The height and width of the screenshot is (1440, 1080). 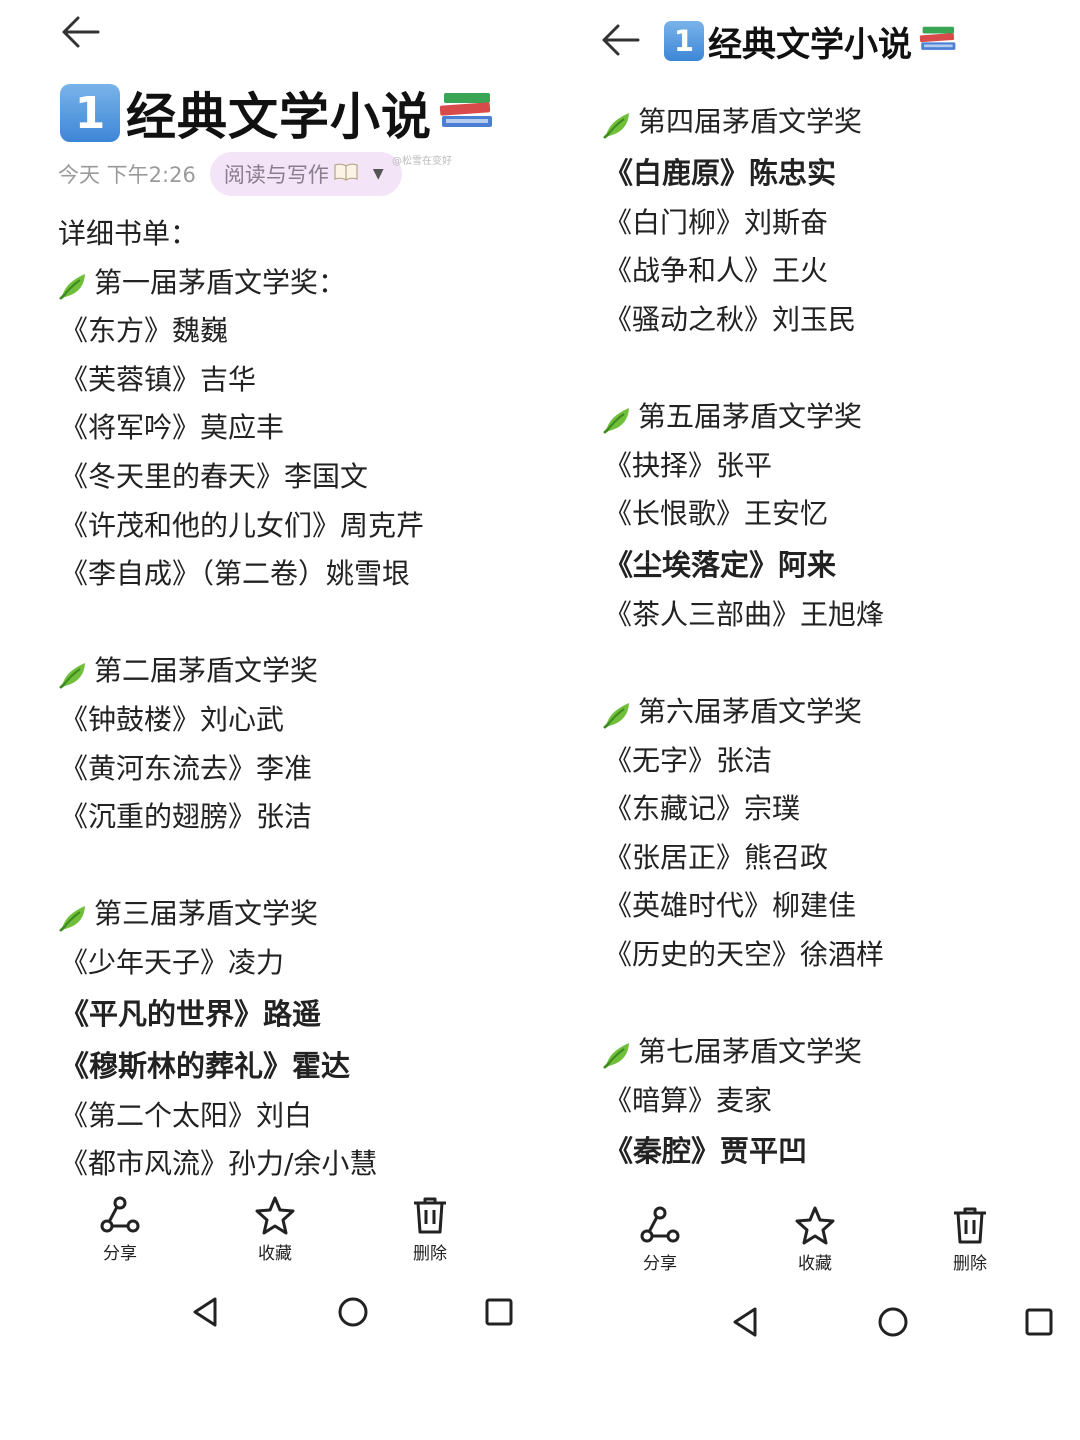 I want to click on book-item: 《芙蓉镇》吉华, so click(x=158, y=379).